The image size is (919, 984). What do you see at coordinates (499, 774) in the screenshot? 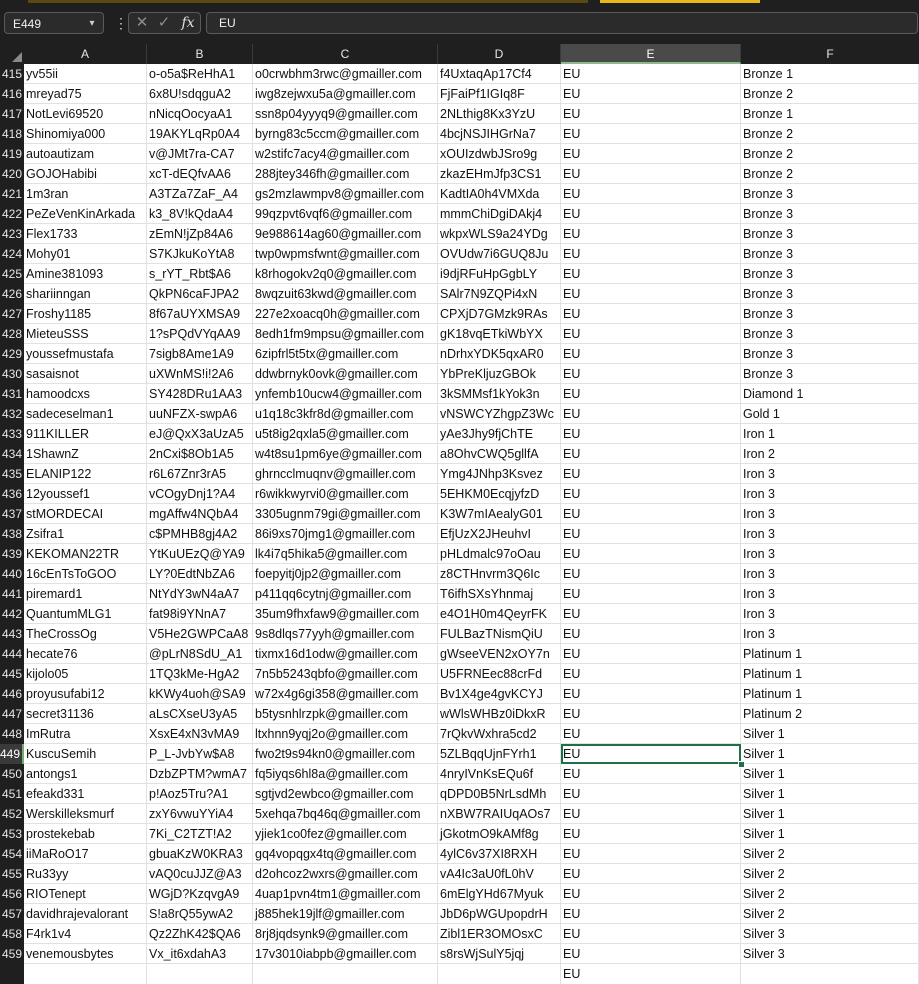
I see `cell-d: 4nryIVnKsEQu6f` at bounding box center [499, 774].